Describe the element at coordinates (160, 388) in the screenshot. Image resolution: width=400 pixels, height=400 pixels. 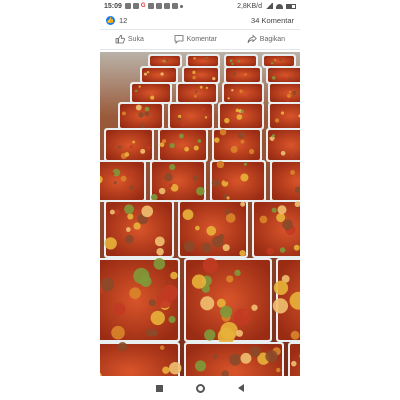
I see `recents-button` at that location.